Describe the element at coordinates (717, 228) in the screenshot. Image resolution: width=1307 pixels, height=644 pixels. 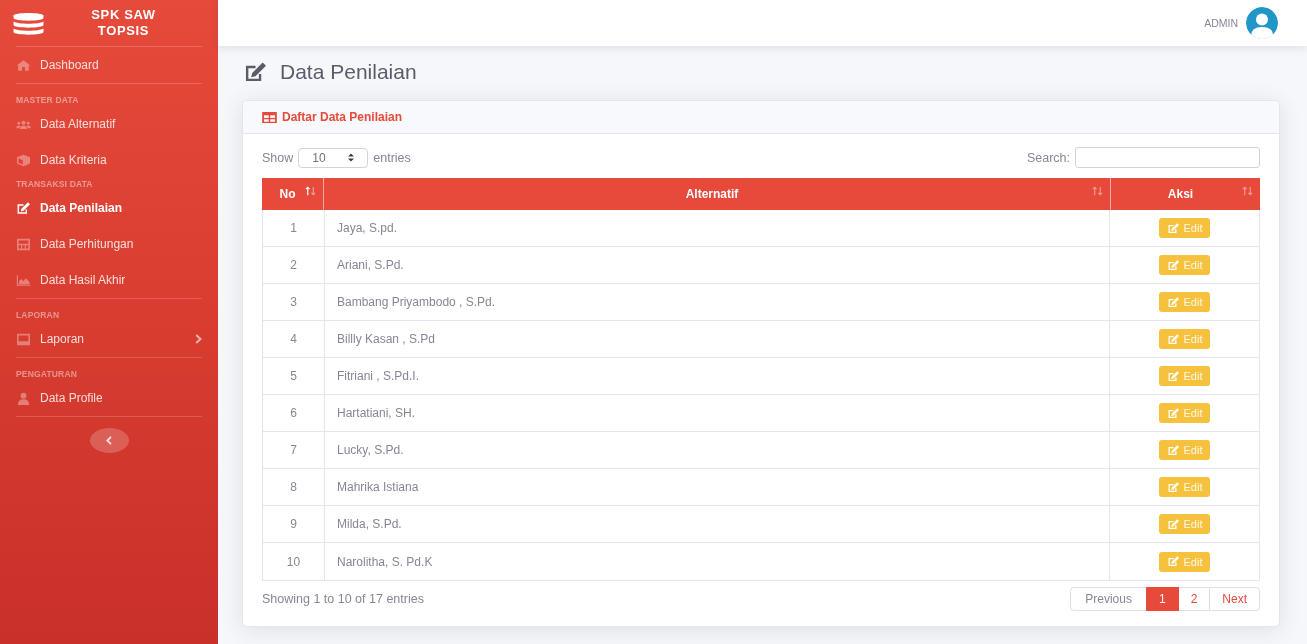
I see `table-cell: Jaya, S.pd.` at that location.